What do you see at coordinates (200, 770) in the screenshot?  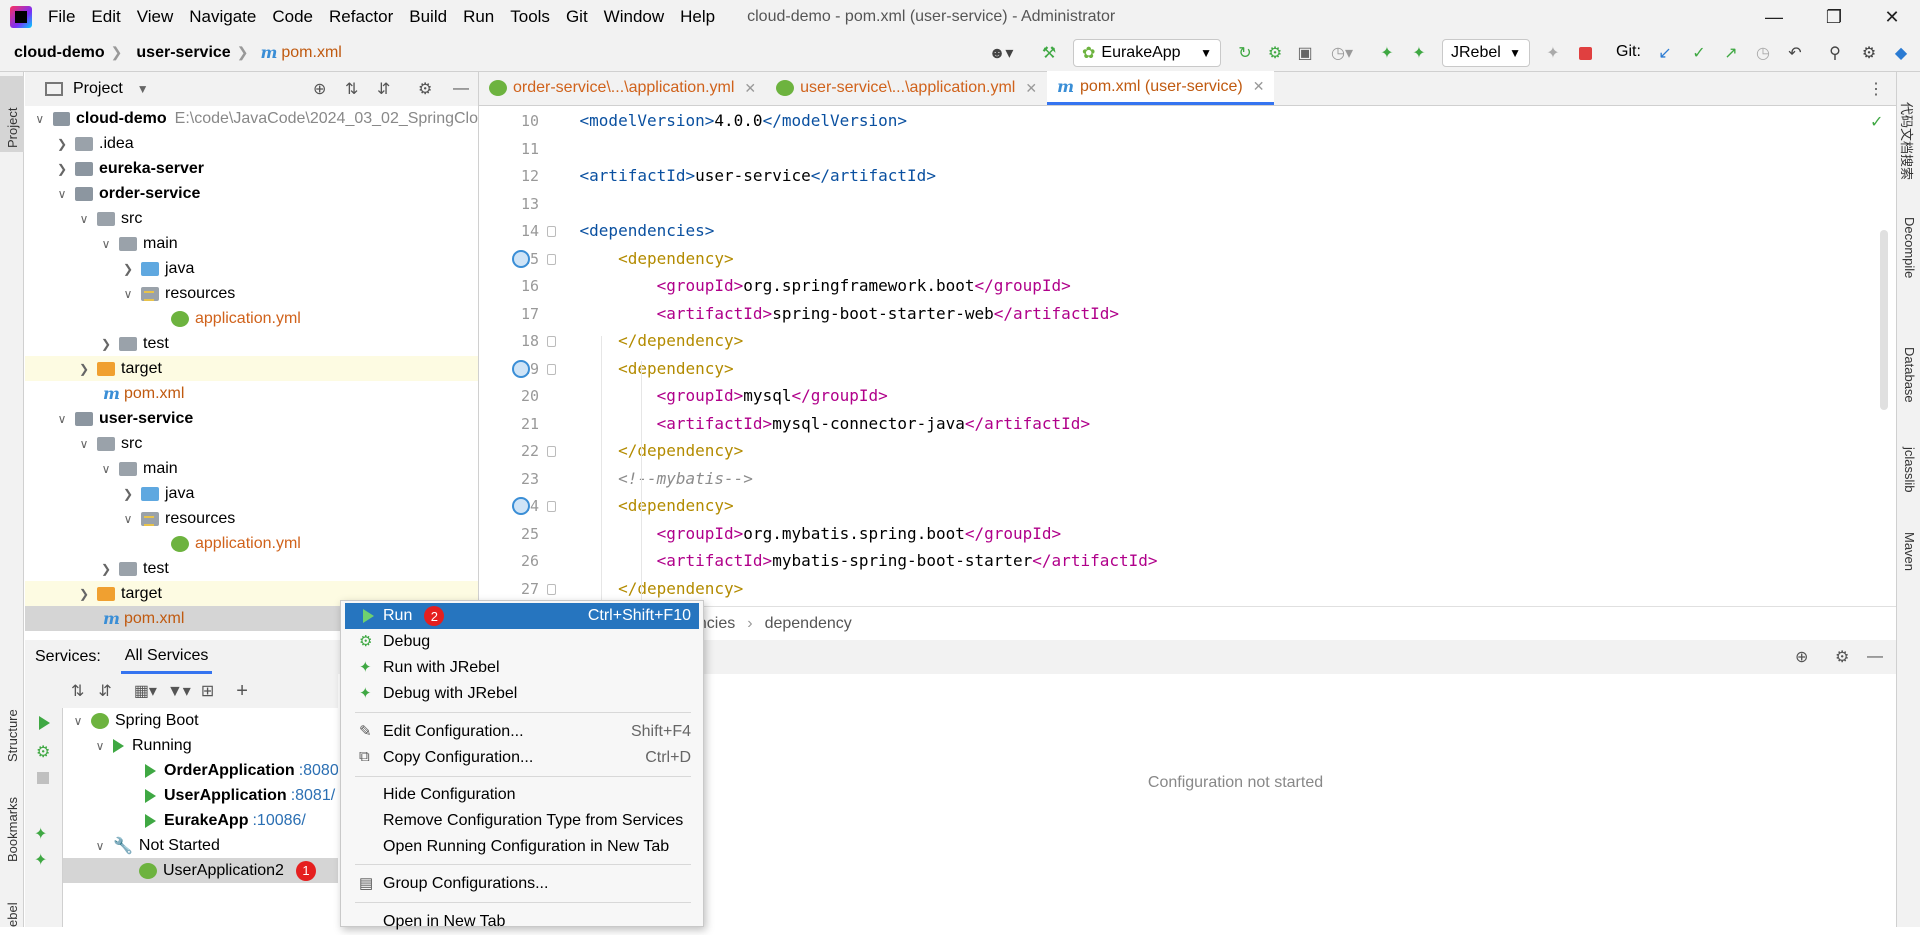 I see `service-order-application: OrderApplication :8080/` at bounding box center [200, 770].